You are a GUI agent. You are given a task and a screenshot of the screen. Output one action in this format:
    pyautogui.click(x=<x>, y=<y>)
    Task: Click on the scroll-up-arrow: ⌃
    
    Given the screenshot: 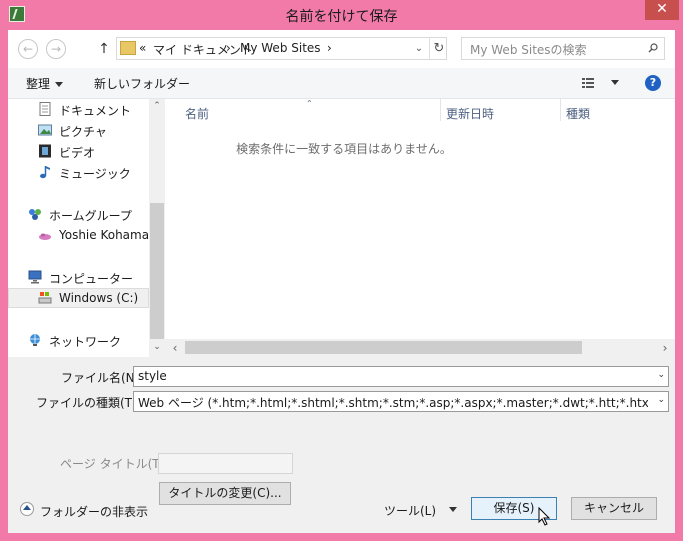 What is the action you would take?
    pyautogui.click(x=157, y=106)
    